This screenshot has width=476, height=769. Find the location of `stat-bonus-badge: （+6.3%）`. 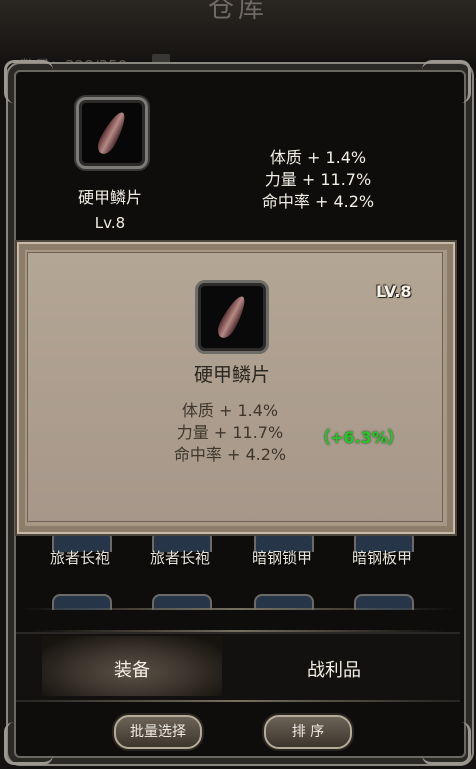

stat-bonus-badge: （+6.3%） is located at coordinates (359, 437).